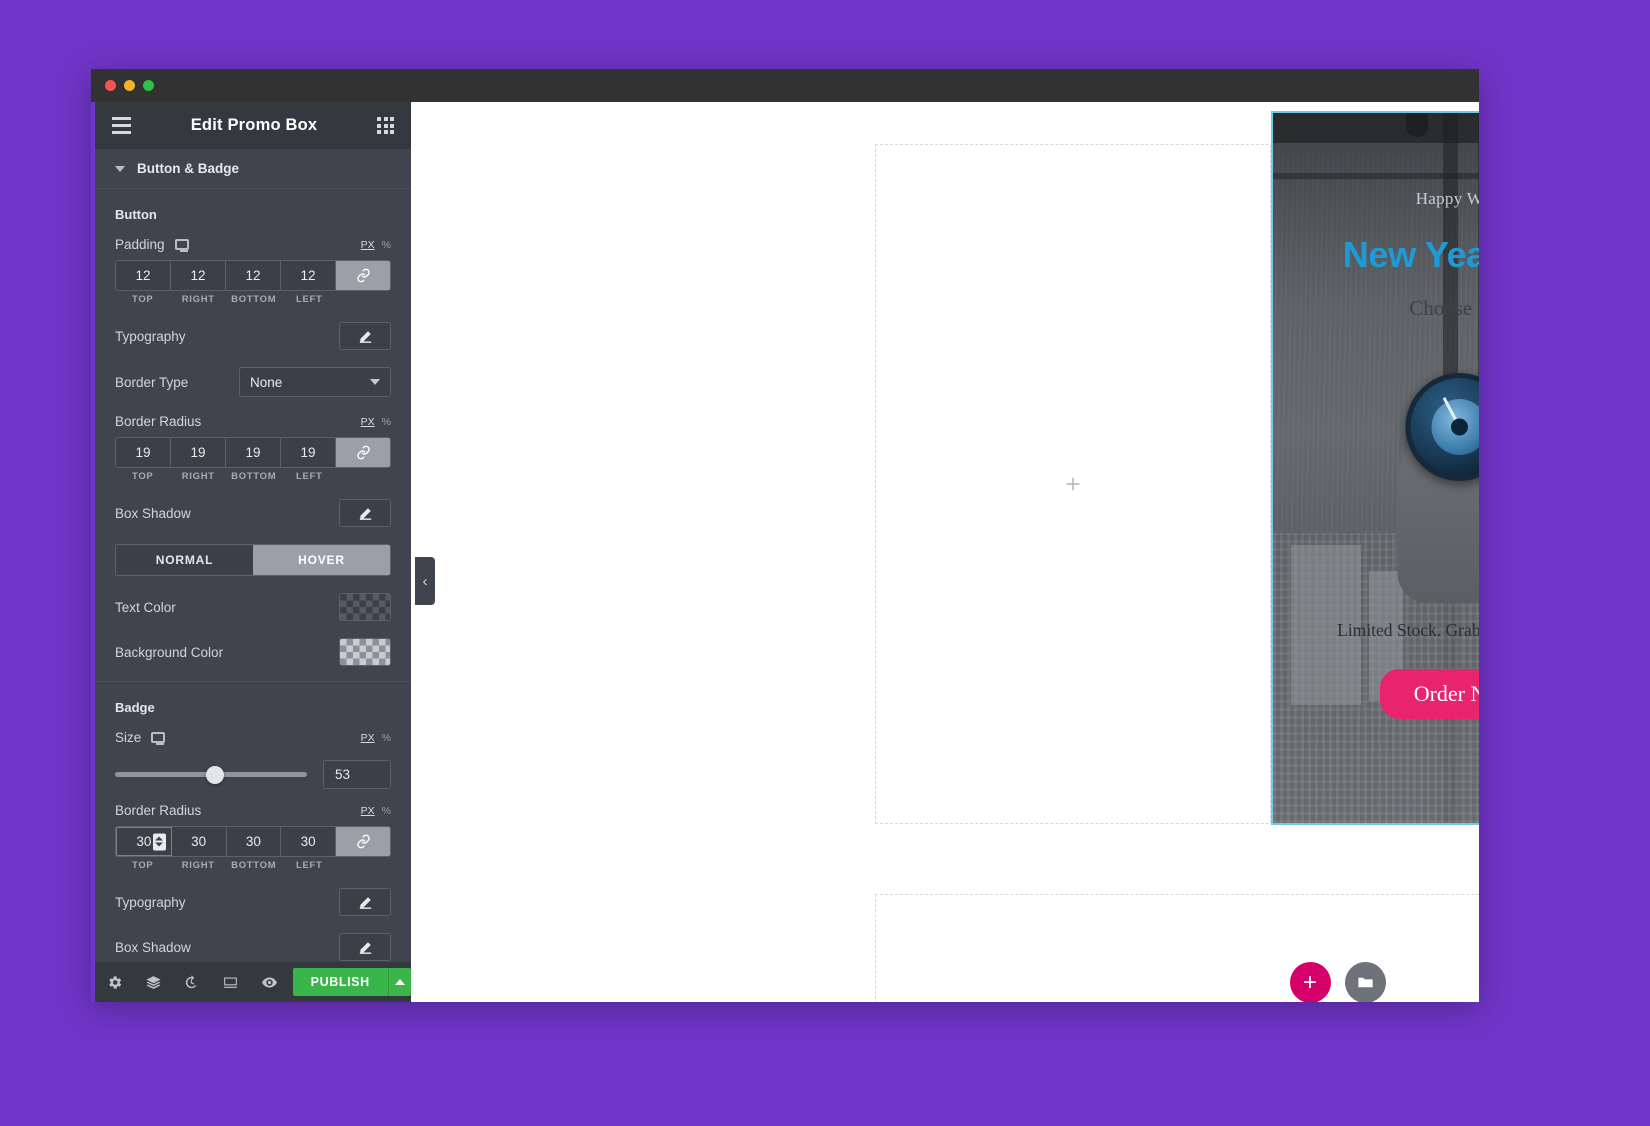  What do you see at coordinates (308, 275) in the screenshot?
I see `padding-left-input: 12` at bounding box center [308, 275].